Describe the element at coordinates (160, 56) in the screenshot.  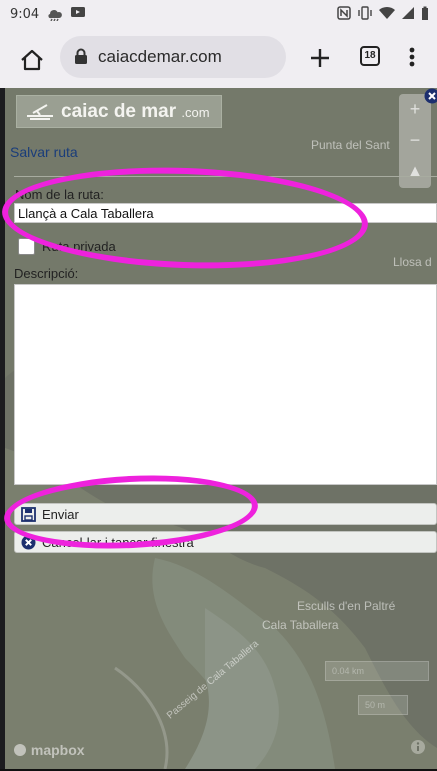
I see `url-text: caiacdemar.com` at that location.